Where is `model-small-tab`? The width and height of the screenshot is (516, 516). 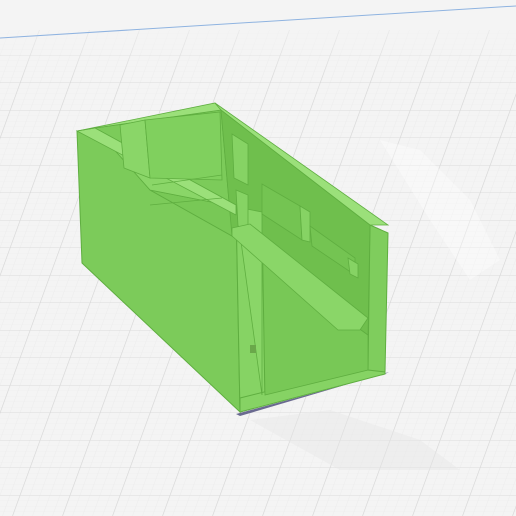
model-small-tab is located at coordinates (253, 349).